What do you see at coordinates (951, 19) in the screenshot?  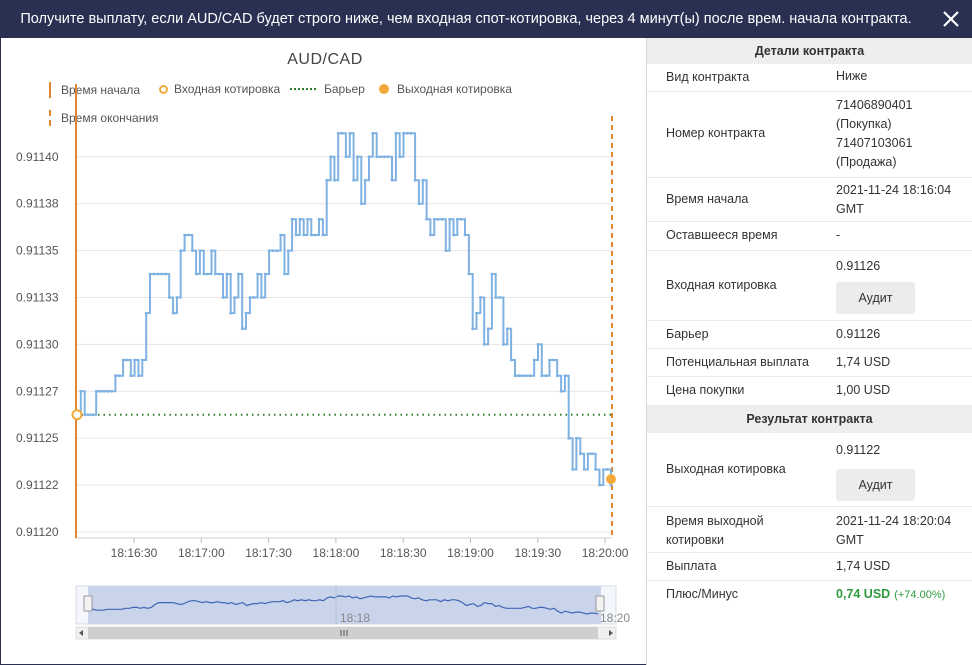 I see `close-icon` at bounding box center [951, 19].